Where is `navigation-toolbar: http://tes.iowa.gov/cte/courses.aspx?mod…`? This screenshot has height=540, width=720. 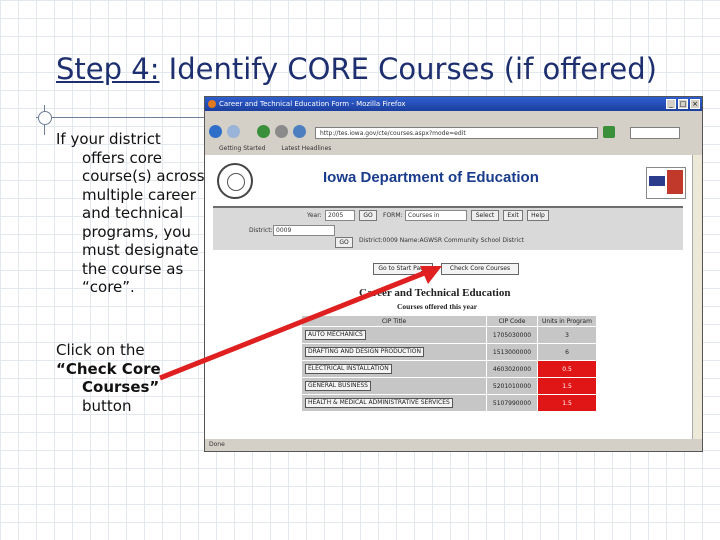 navigation-toolbar: http://tes.iowa.gov/cte/courses.aspx?mod… is located at coordinates (453, 132).